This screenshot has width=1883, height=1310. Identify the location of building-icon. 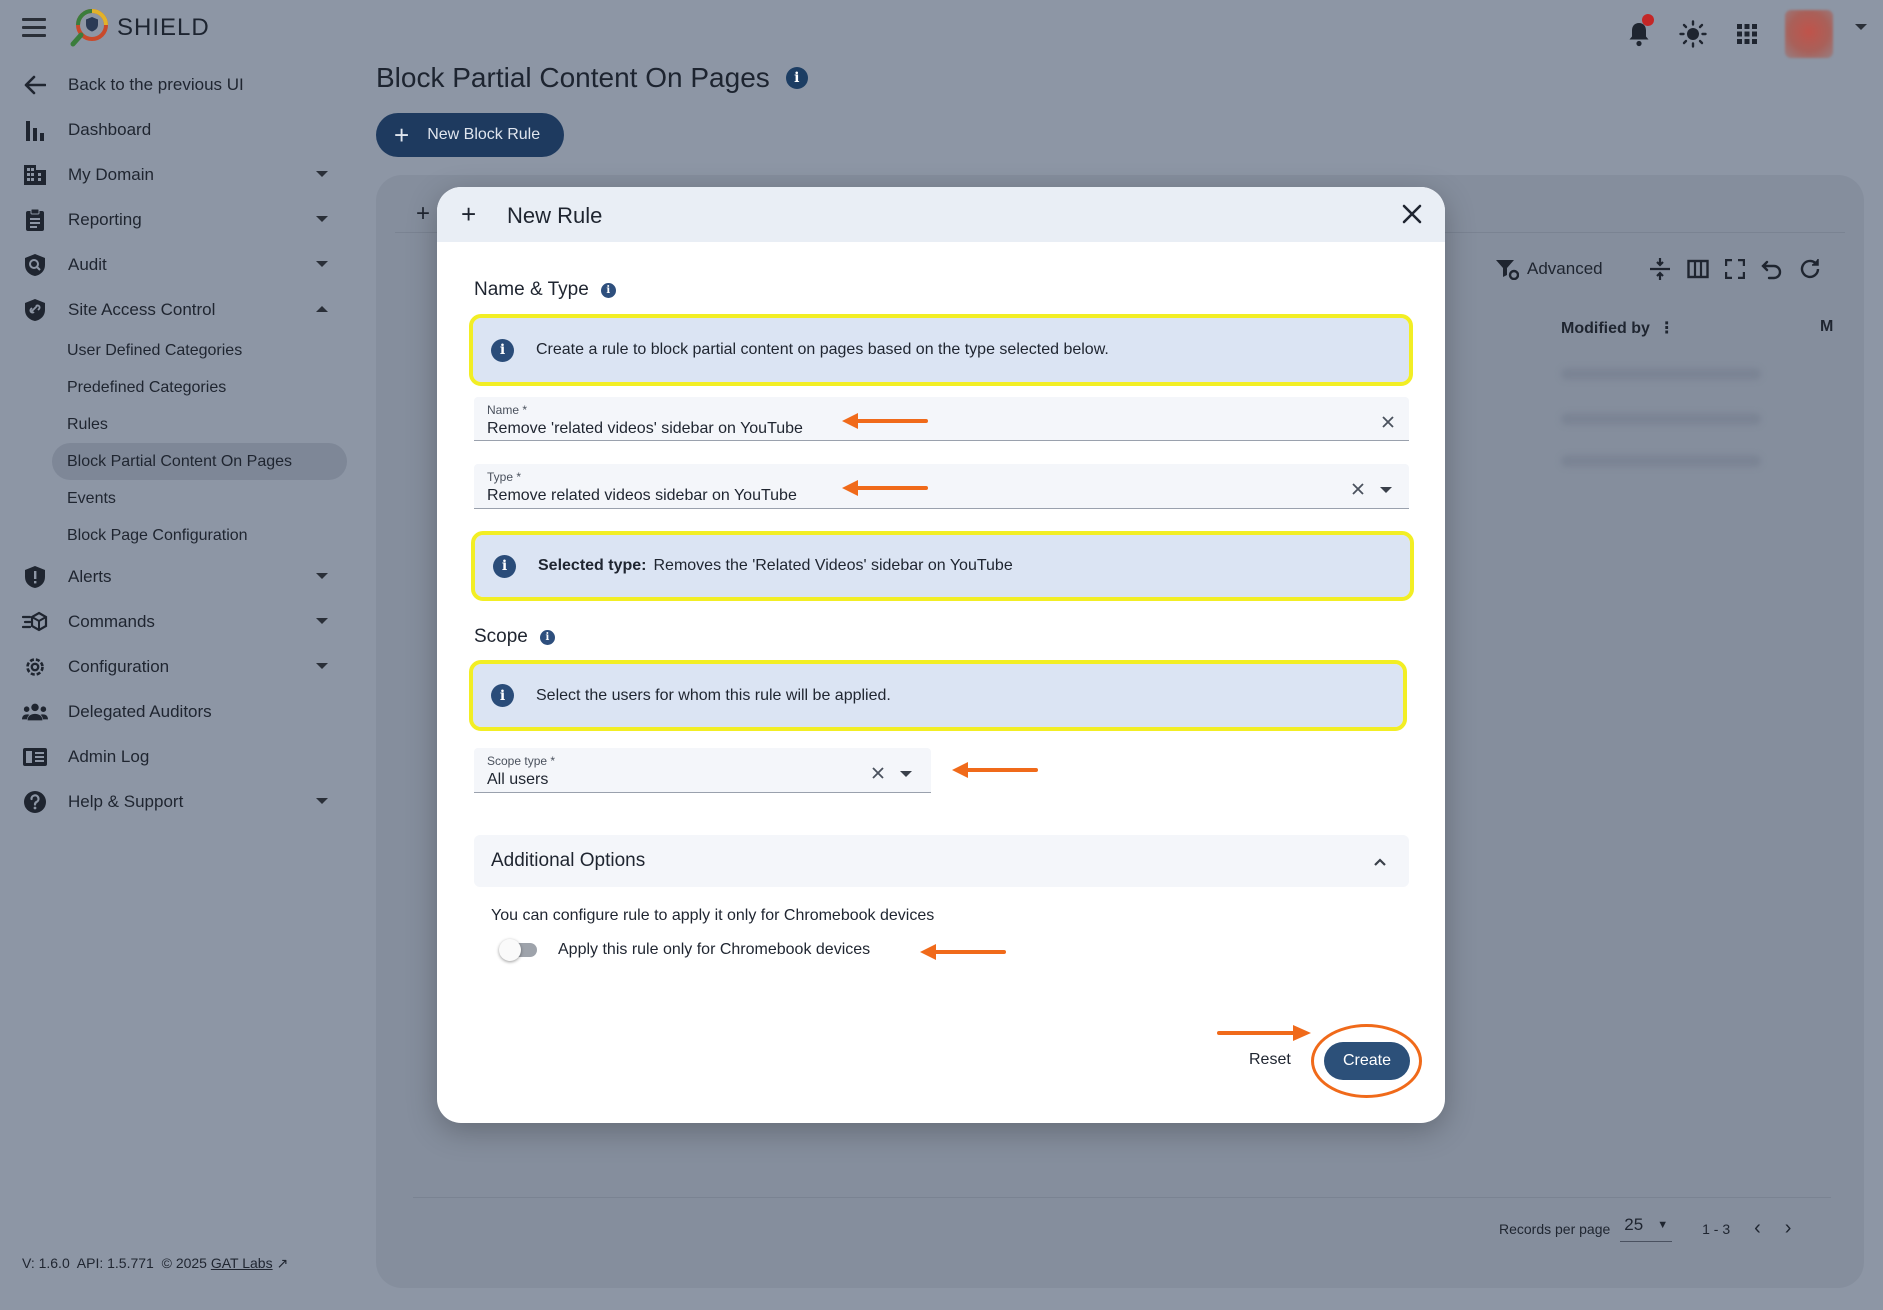
(35, 175).